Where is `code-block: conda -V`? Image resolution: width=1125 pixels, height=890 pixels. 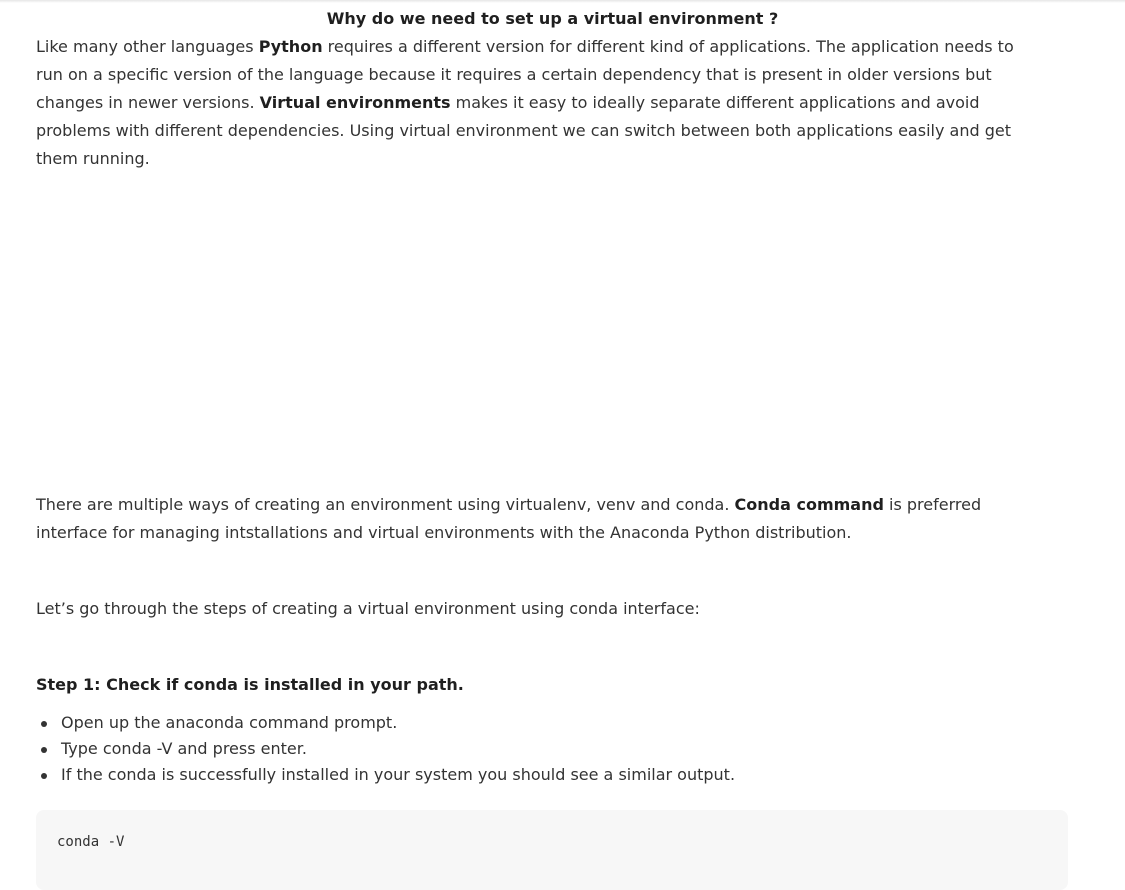 code-block: conda -V is located at coordinates (552, 850).